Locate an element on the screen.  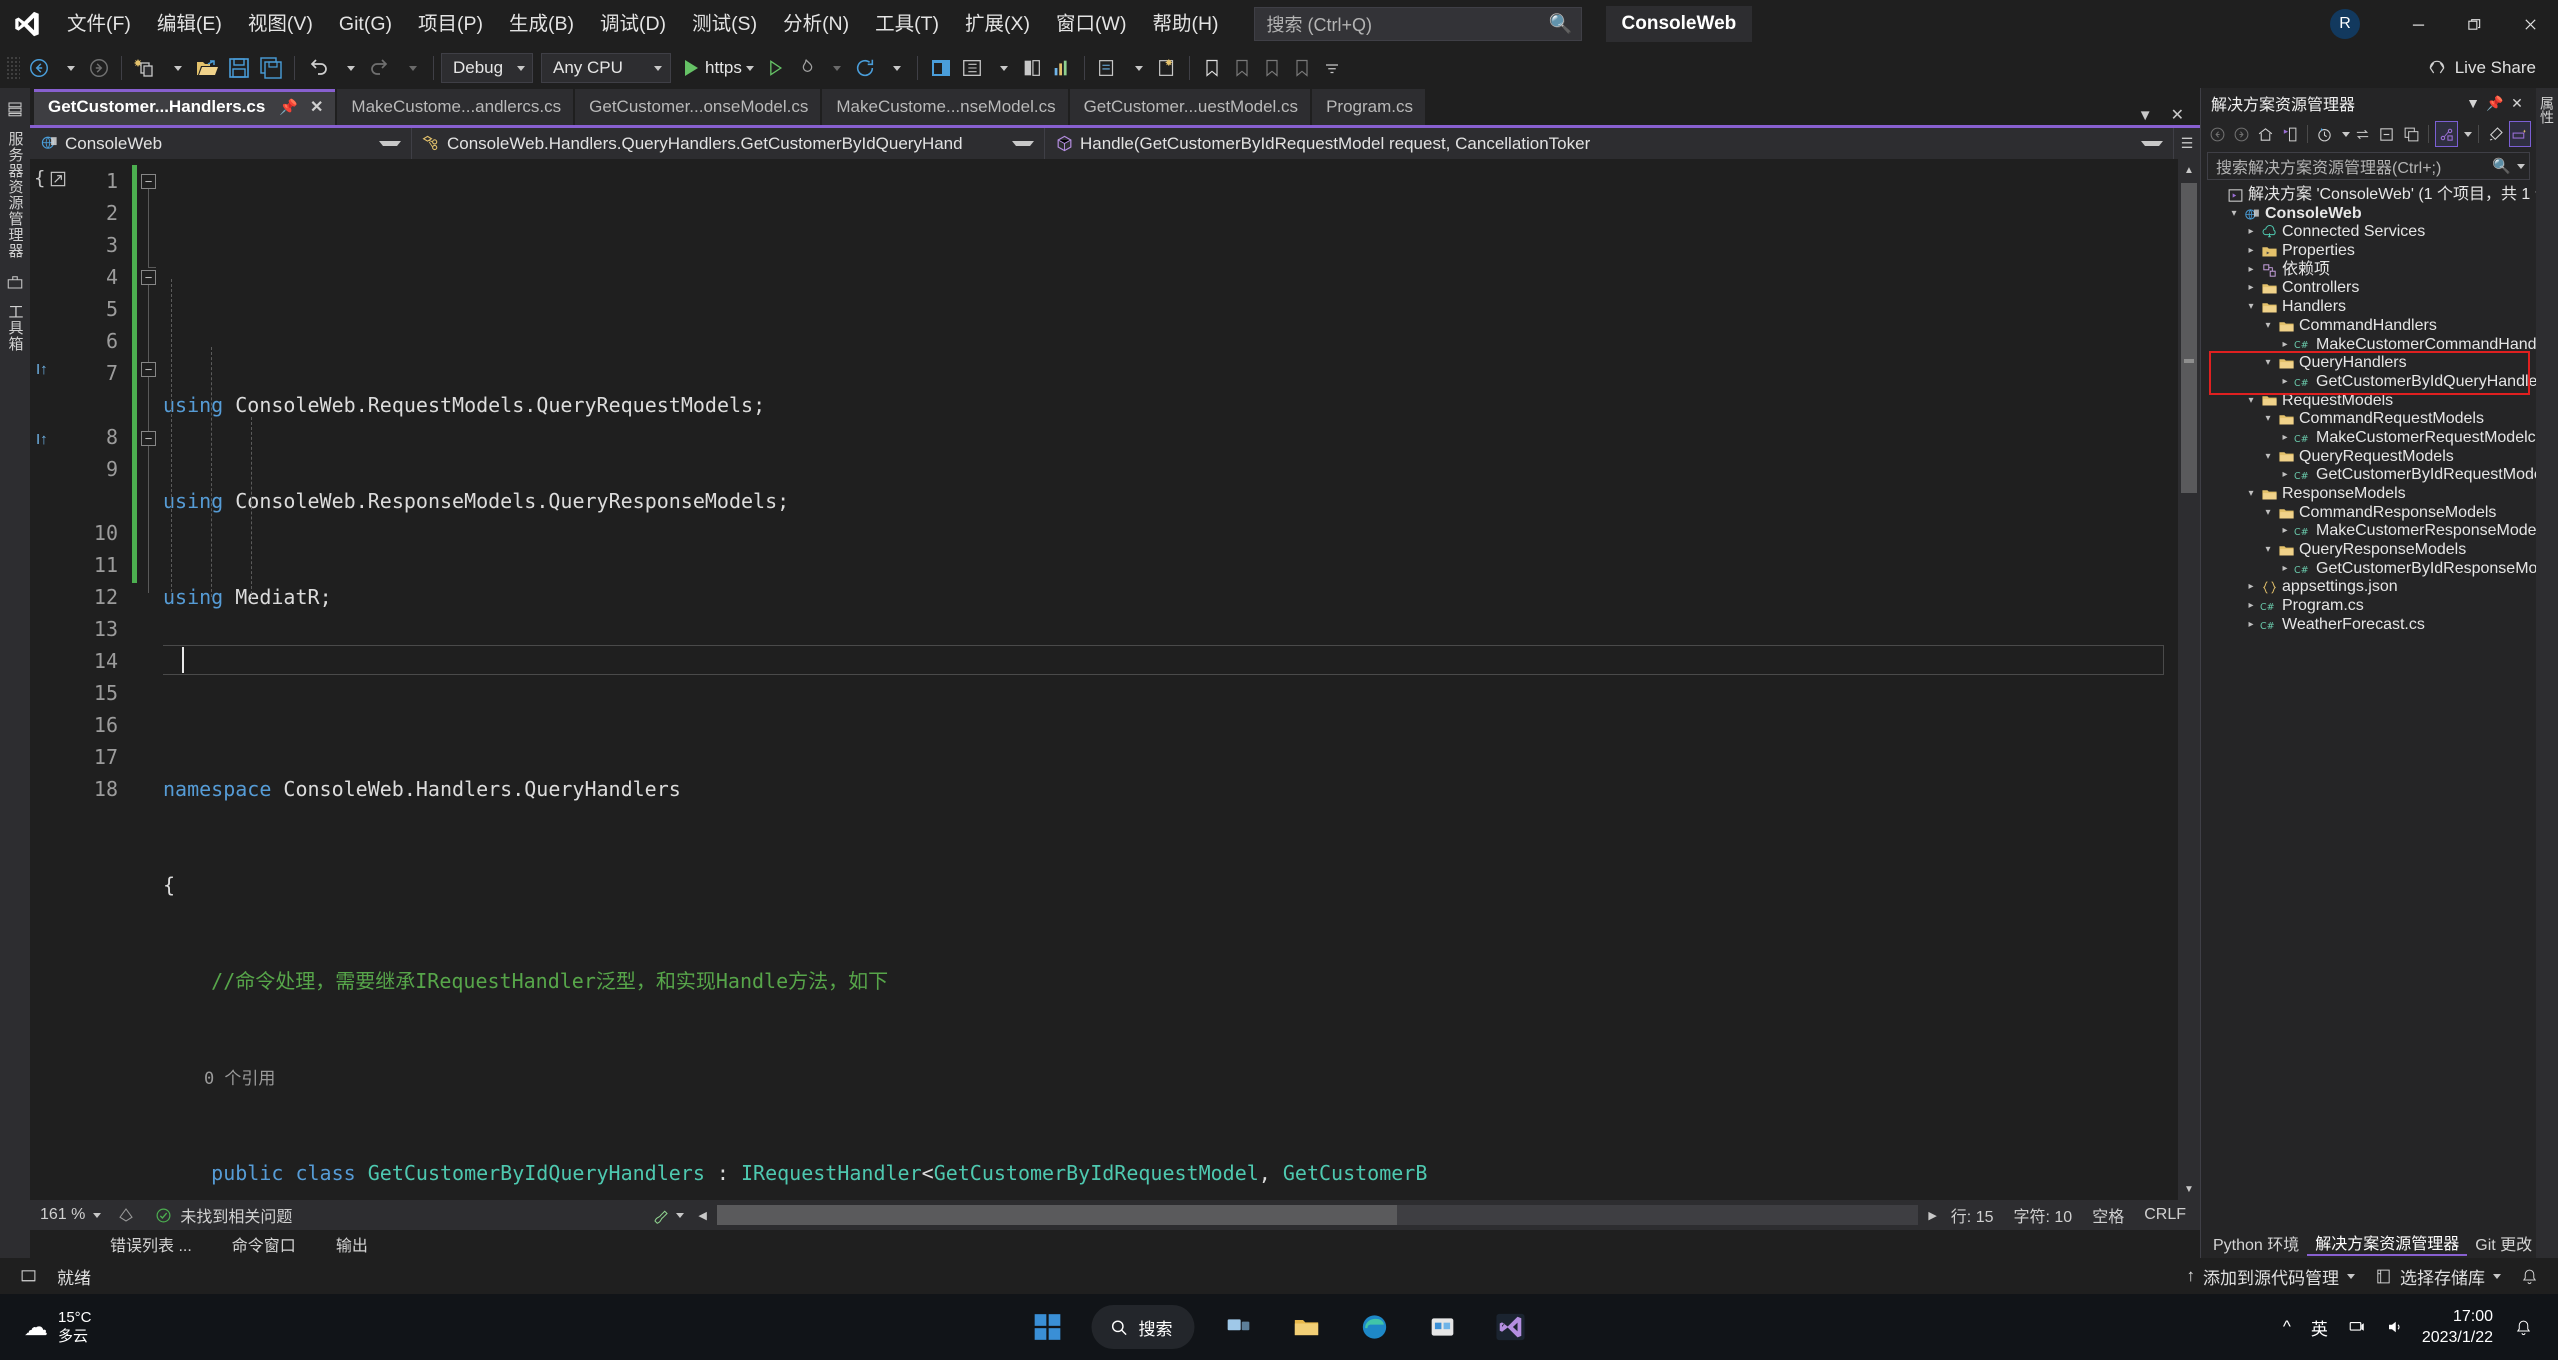
scroll-left-icon: ◀ is located at coordinates (702, 1215).